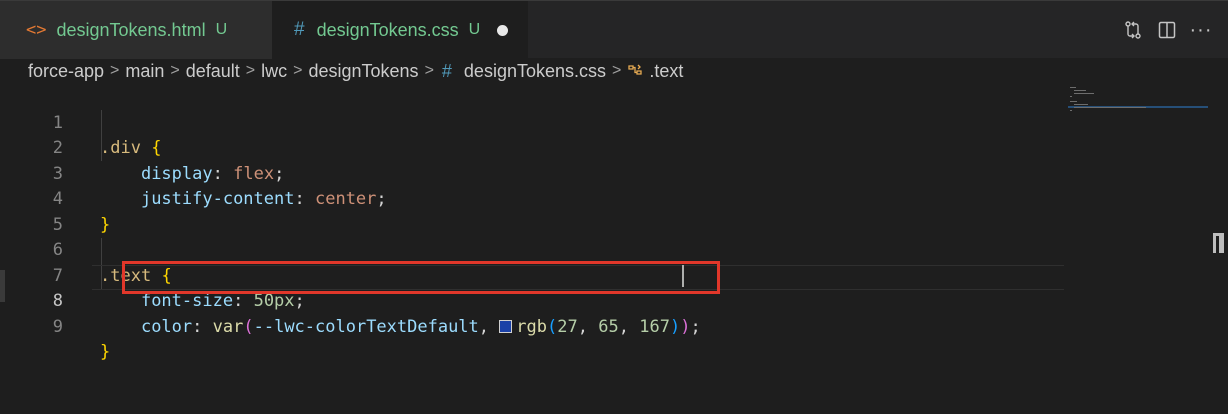 The height and width of the screenshot is (414, 1228). Describe the element at coordinates (197, 326) in the screenshot. I see `colon: :` at that location.